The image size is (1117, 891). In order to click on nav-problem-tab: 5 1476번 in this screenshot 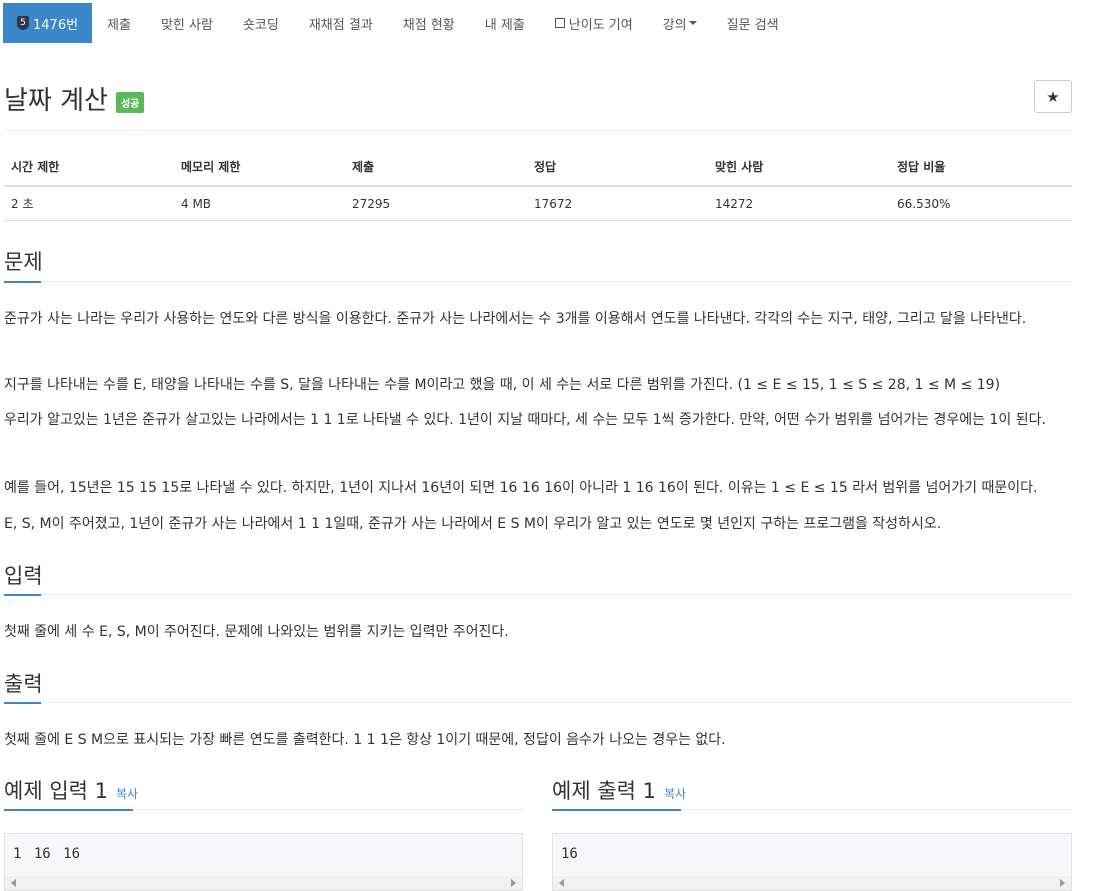, I will do `click(48, 23)`.